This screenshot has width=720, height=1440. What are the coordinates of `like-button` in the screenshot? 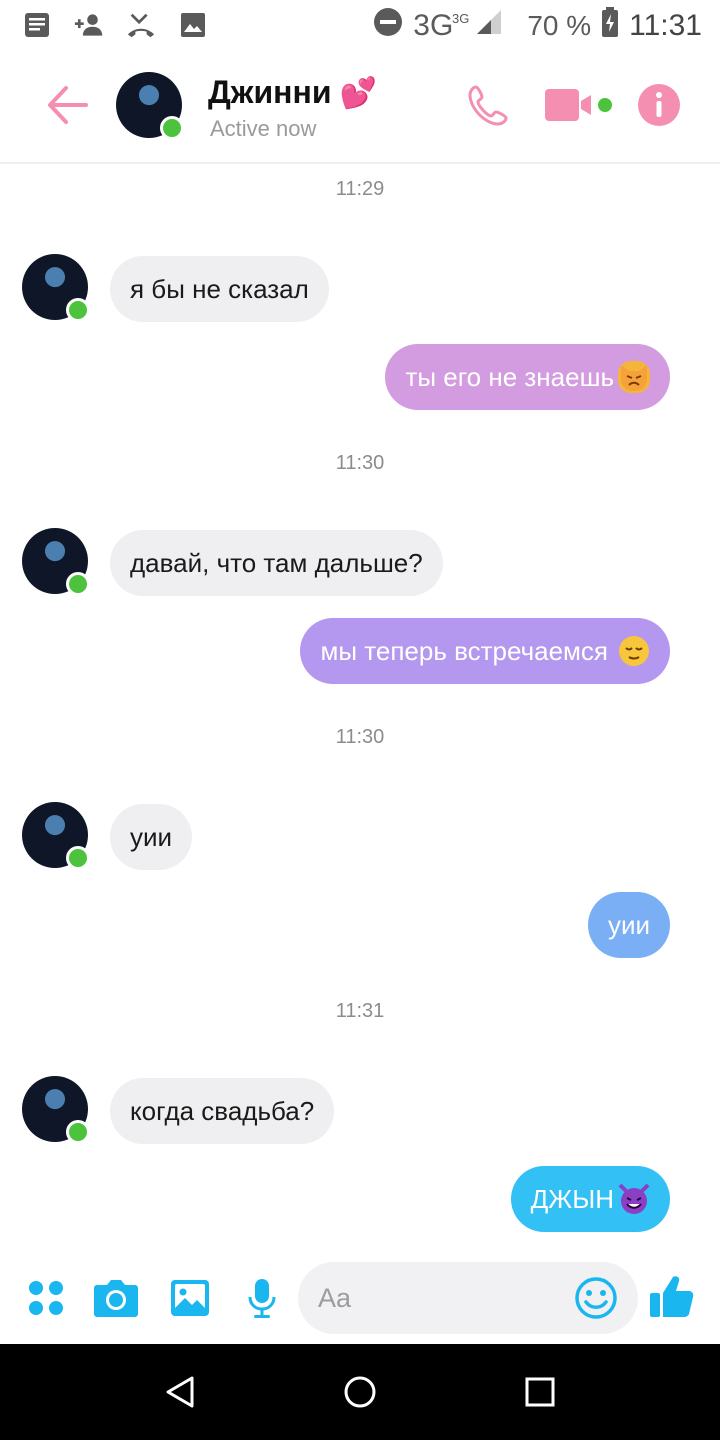 It's located at (672, 1296).